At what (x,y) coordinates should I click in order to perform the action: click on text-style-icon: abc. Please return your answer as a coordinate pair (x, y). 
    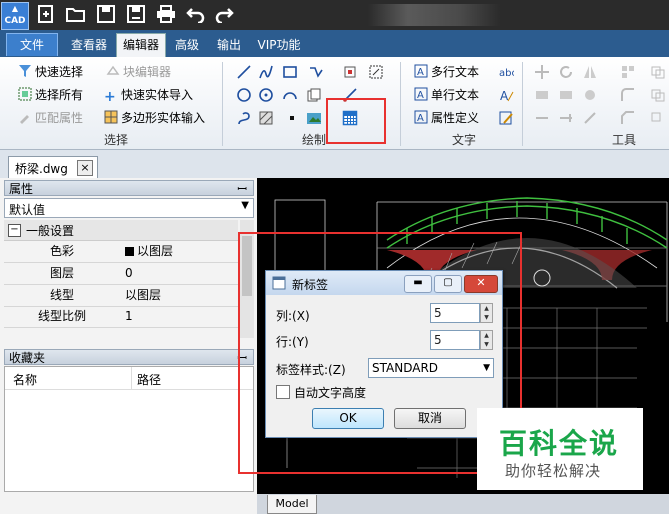
    Looking at the image, I should click on (506, 72).